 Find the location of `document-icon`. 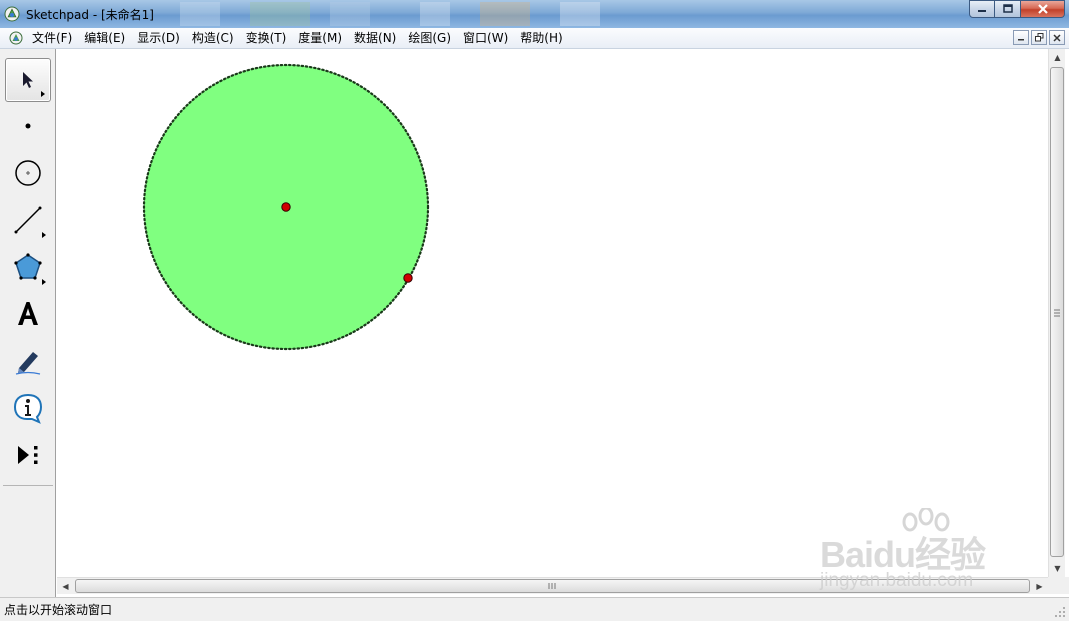

document-icon is located at coordinates (16, 38).